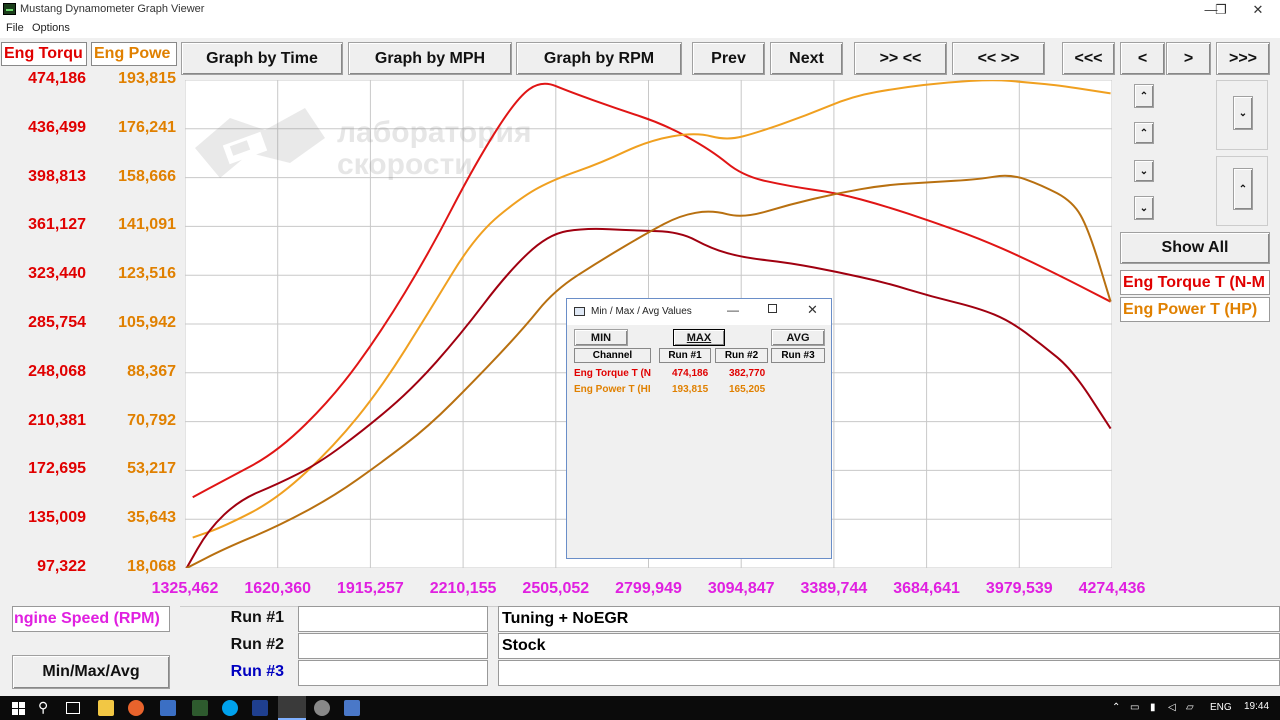  Describe the element at coordinates (1144, 96) in the screenshot. I see `scale-up-fast-icon: ⌃` at that location.